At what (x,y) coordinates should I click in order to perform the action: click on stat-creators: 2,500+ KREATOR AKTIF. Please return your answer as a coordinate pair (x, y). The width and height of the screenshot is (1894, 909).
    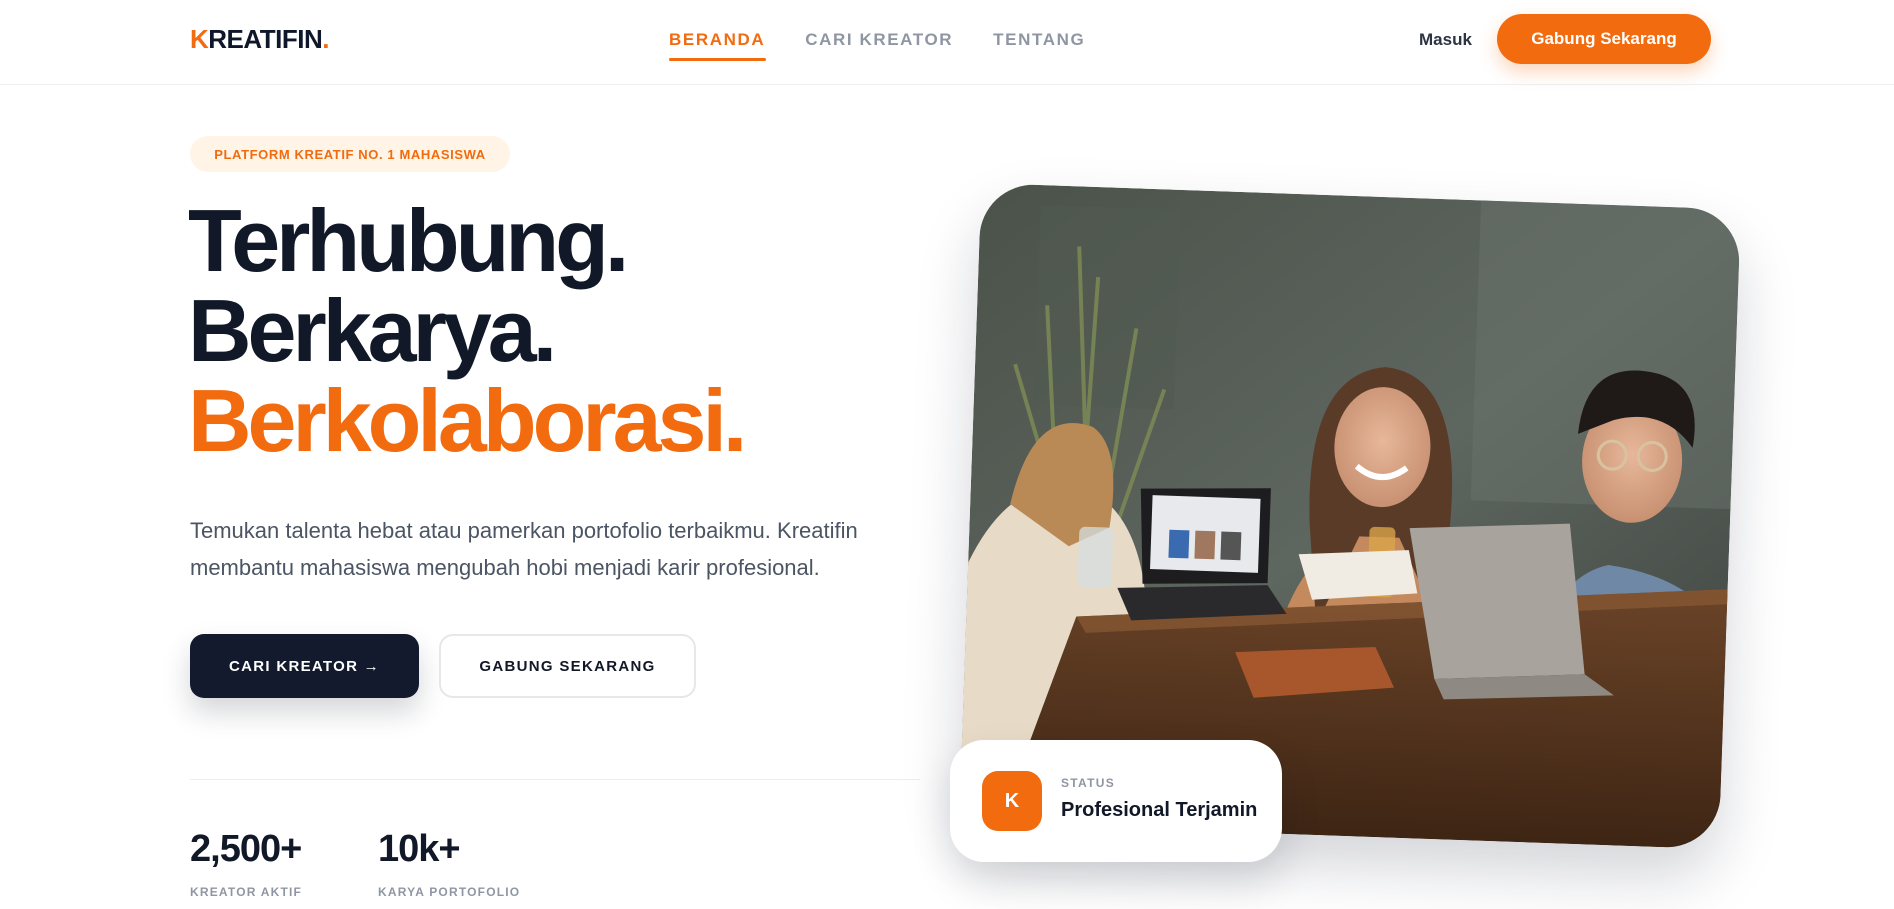
    Looking at the image, I should click on (246, 863).